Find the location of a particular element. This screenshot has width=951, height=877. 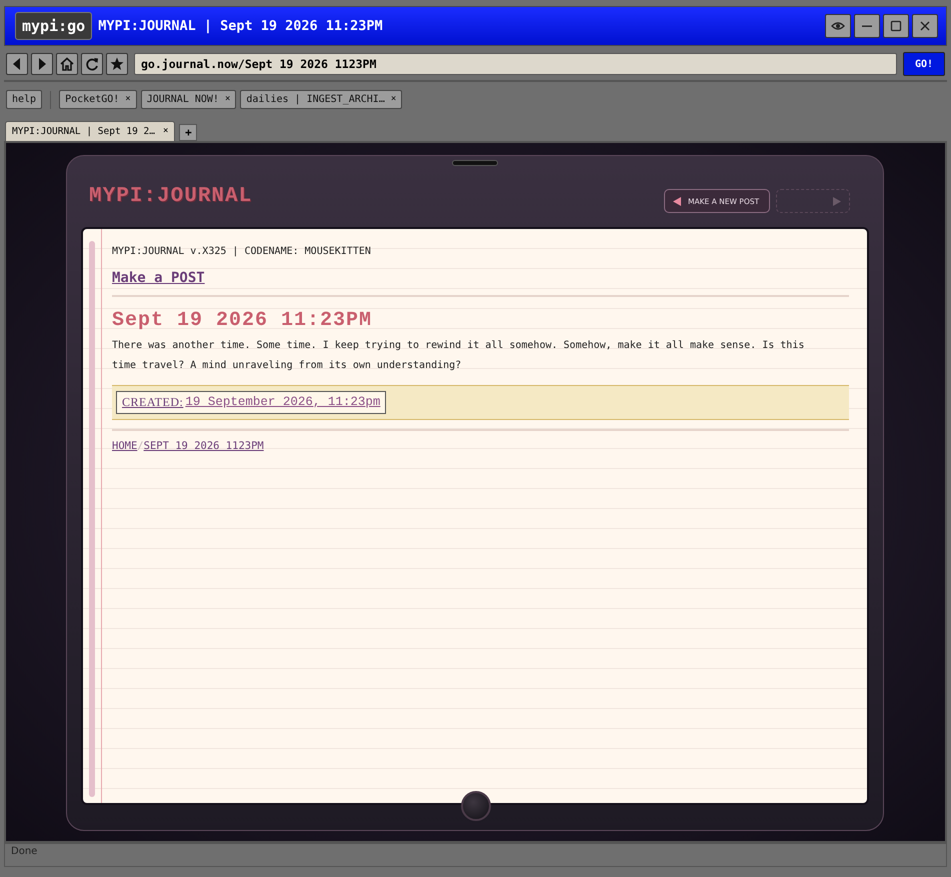

maximize-icon is located at coordinates (896, 26).